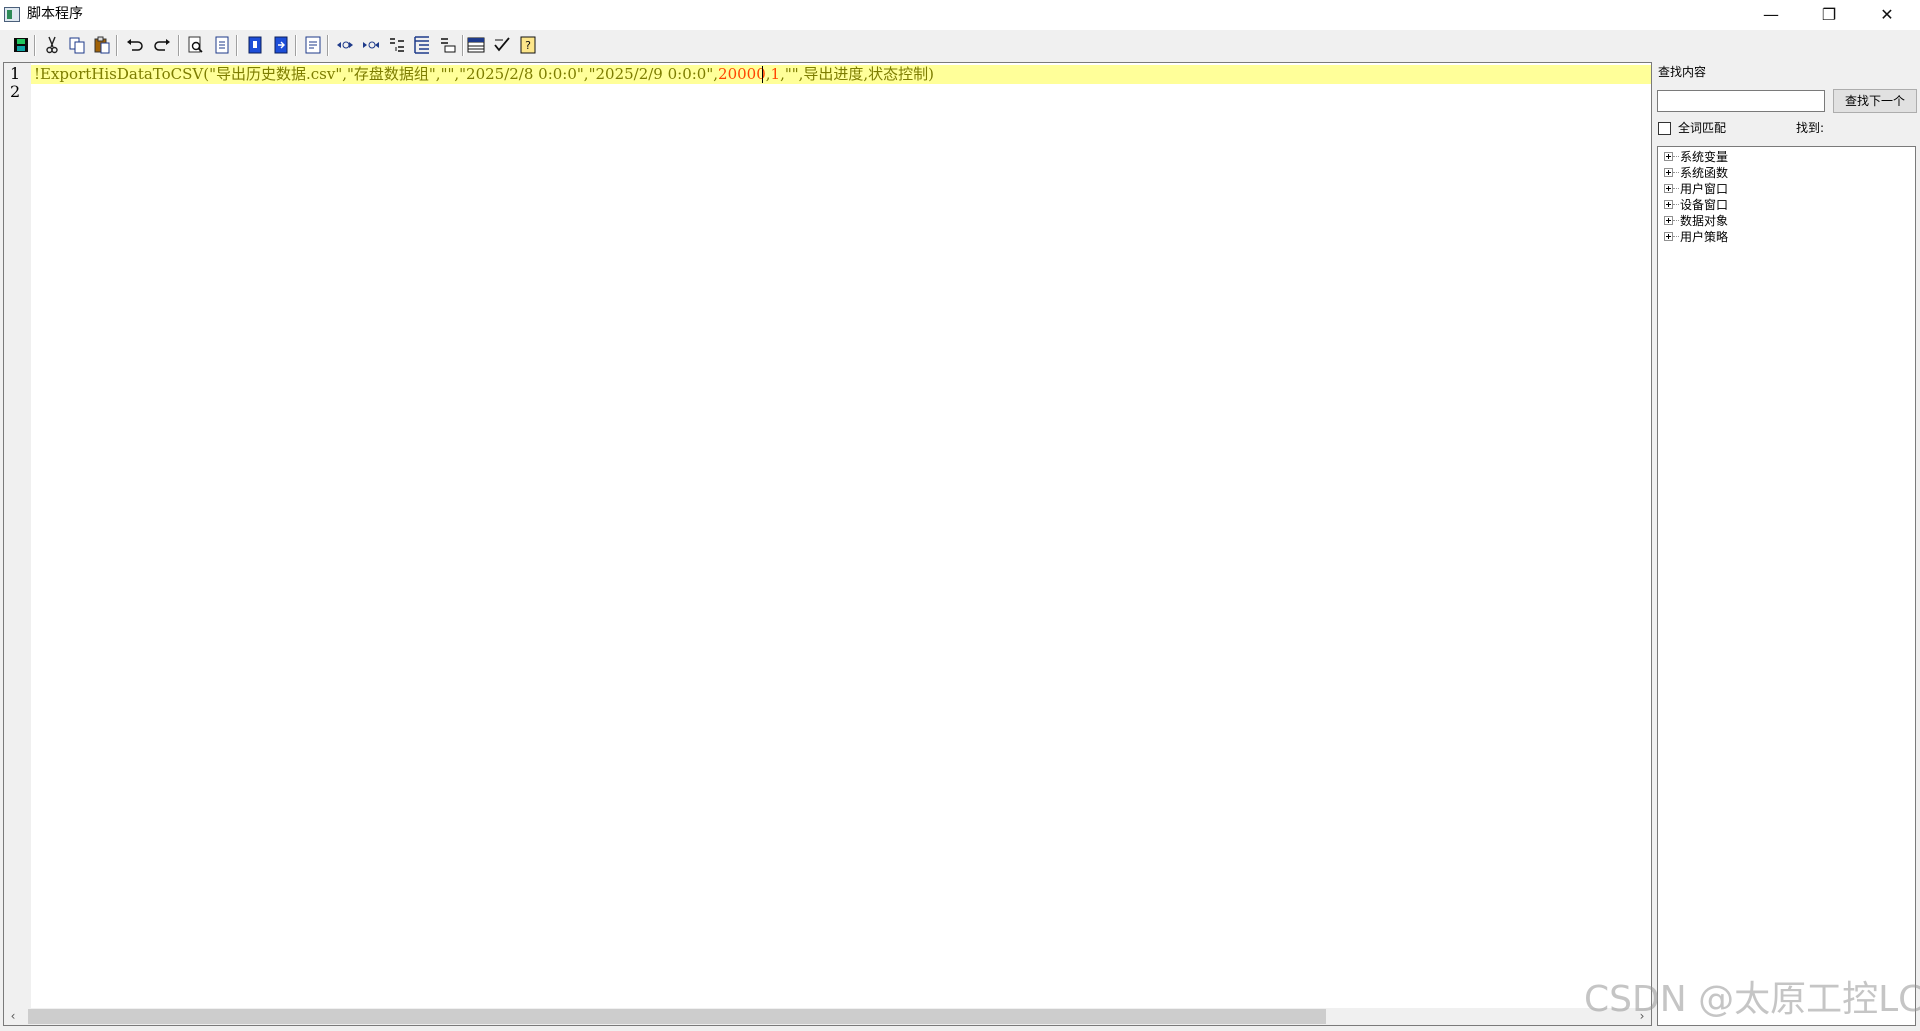  I want to click on tree-item-label: 用户策略, so click(1704, 237).